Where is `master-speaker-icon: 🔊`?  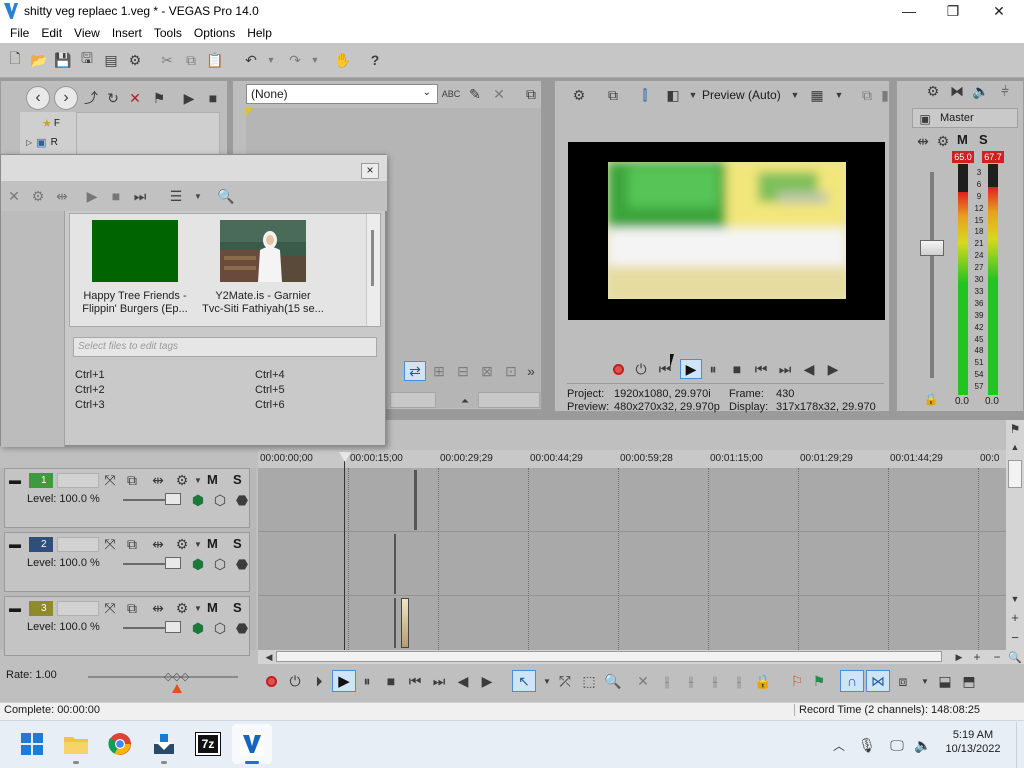 master-speaker-icon: 🔊 is located at coordinates (981, 91).